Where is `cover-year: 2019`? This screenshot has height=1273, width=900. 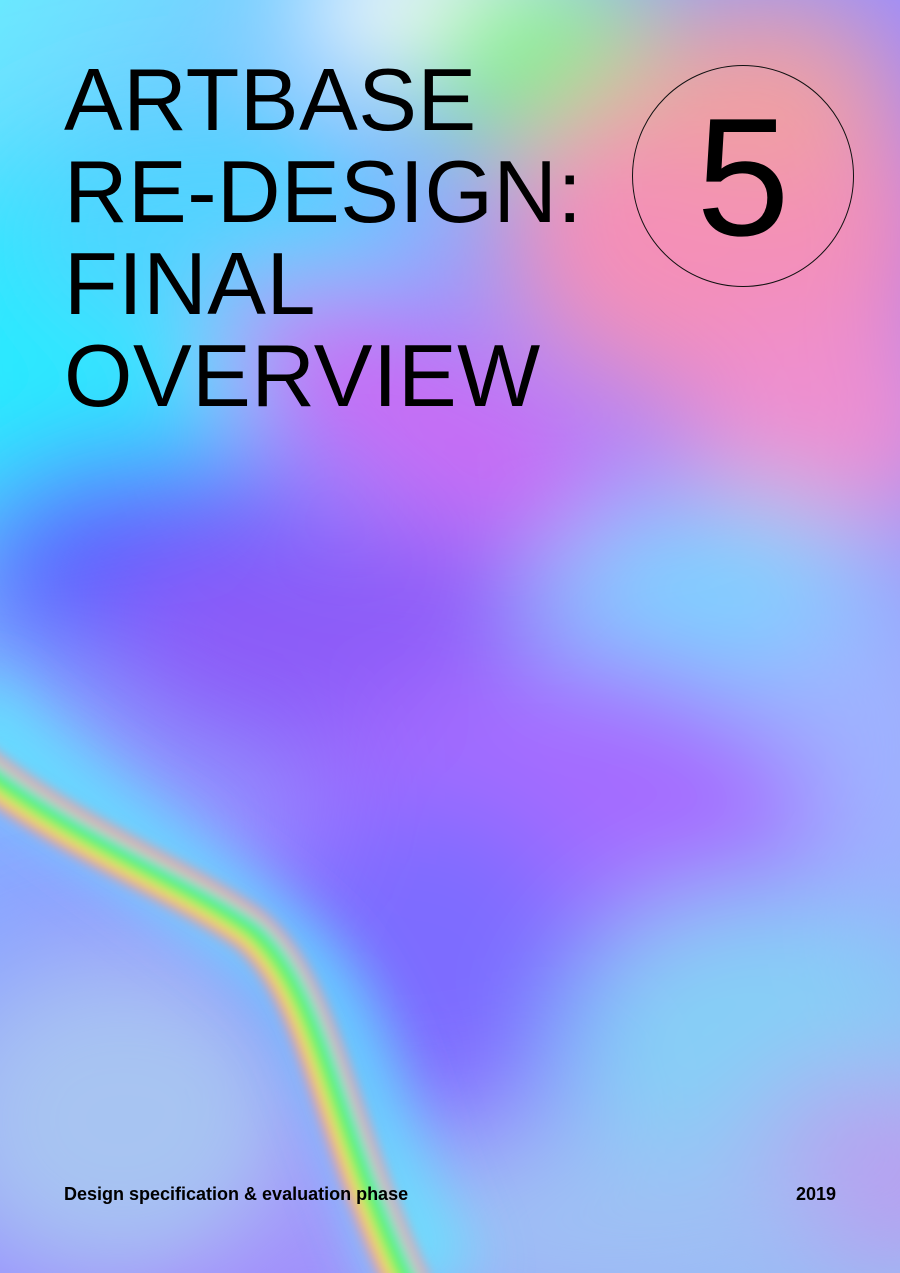
cover-year: 2019 is located at coordinates (815, 1194).